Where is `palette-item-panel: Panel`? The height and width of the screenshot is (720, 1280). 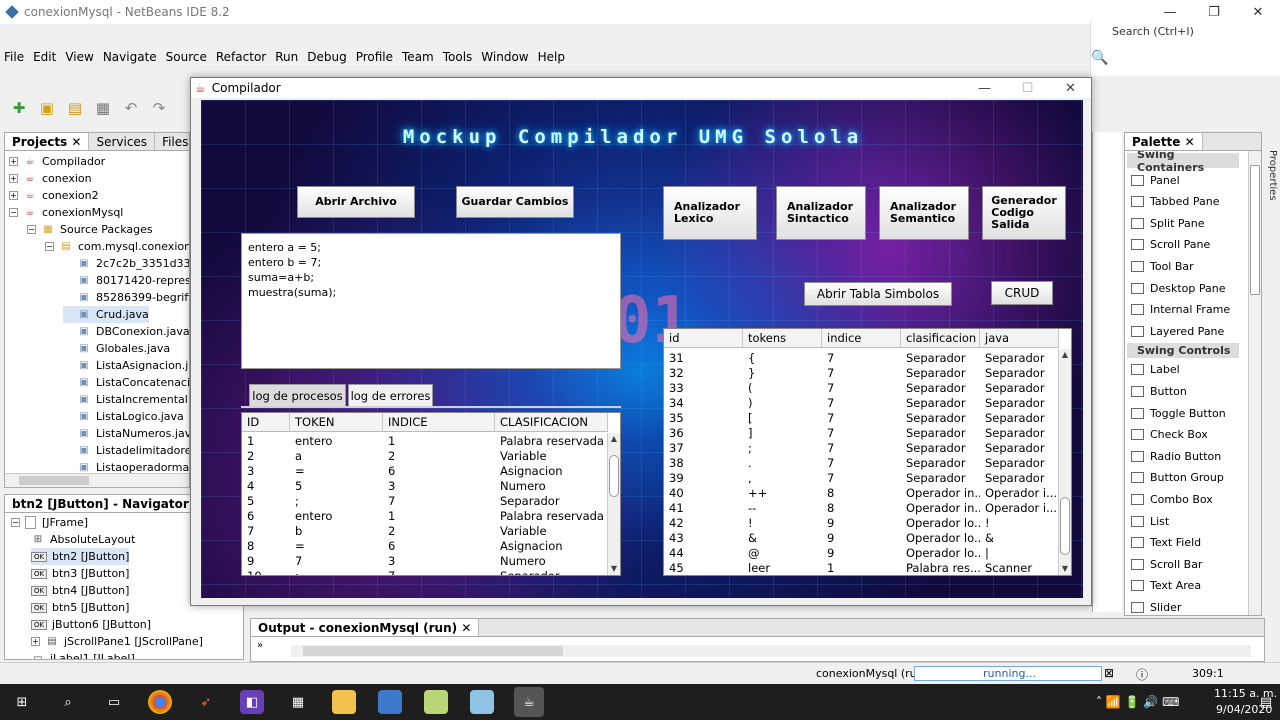
palette-item-panel: Panel is located at coordinates (1155, 180).